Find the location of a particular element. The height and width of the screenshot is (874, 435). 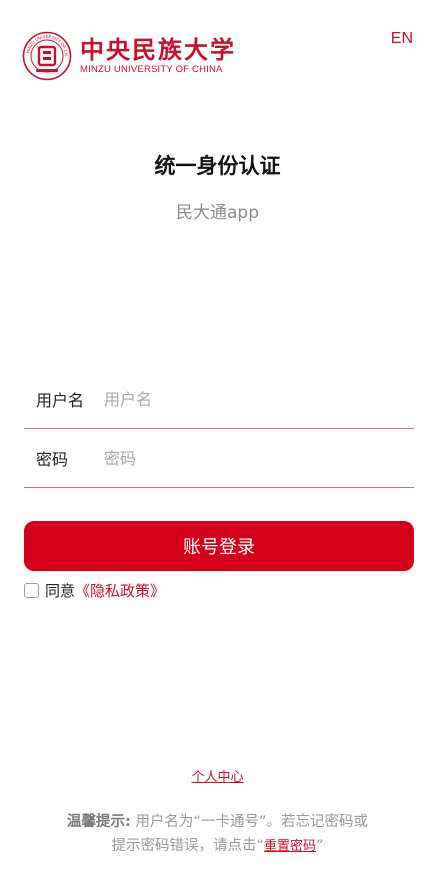

tip-text: 温馨提示: 用户名为“一卡通号”。若忘记密码或 提示密码错误，请点击“重置密码” is located at coordinates (217, 834).